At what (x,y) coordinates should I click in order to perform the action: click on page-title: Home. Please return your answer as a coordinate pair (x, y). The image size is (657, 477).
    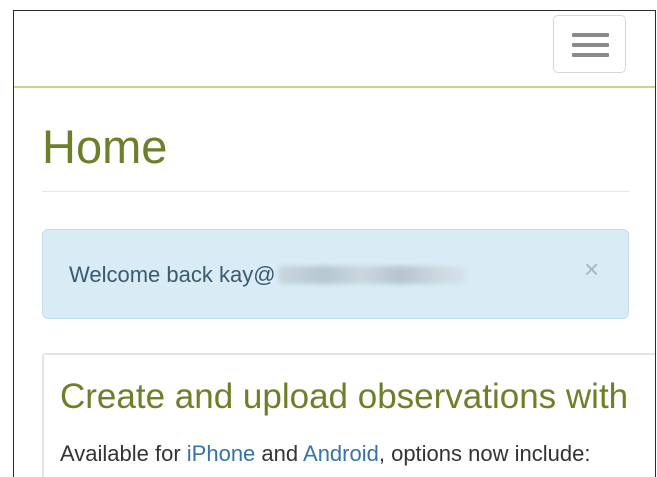
    Looking at the image, I should click on (105, 146).